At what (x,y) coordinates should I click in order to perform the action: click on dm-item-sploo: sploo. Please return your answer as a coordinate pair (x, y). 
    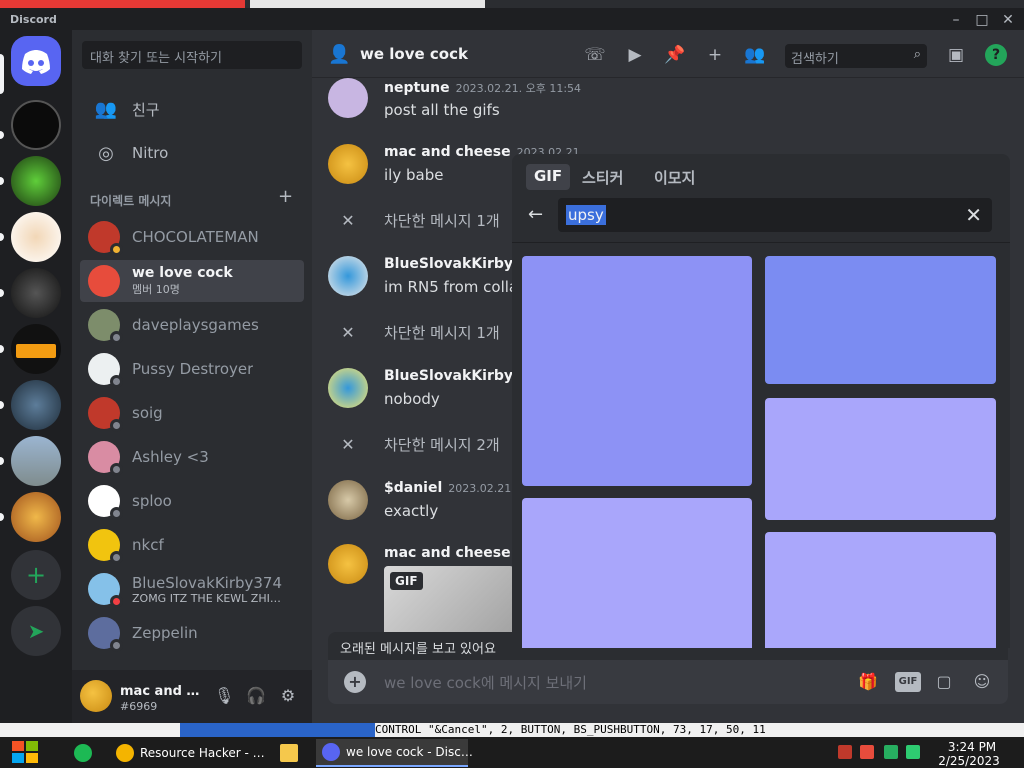
    Looking at the image, I should click on (192, 501).